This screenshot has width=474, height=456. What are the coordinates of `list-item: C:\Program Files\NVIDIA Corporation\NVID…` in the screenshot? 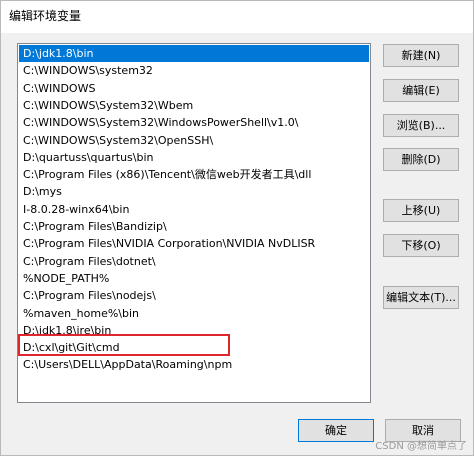 It's located at (194, 243).